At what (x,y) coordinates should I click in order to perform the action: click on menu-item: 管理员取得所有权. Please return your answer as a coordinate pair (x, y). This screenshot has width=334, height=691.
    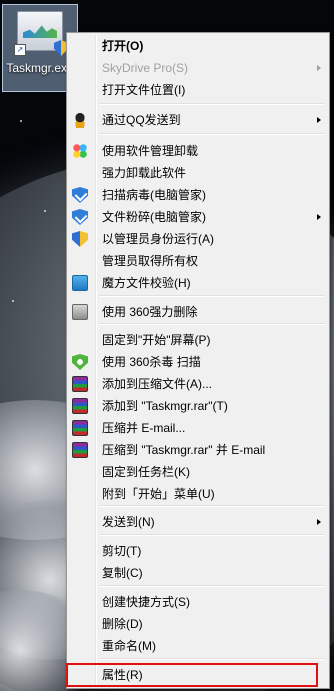
    Looking at the image, I should click on (198, 261).